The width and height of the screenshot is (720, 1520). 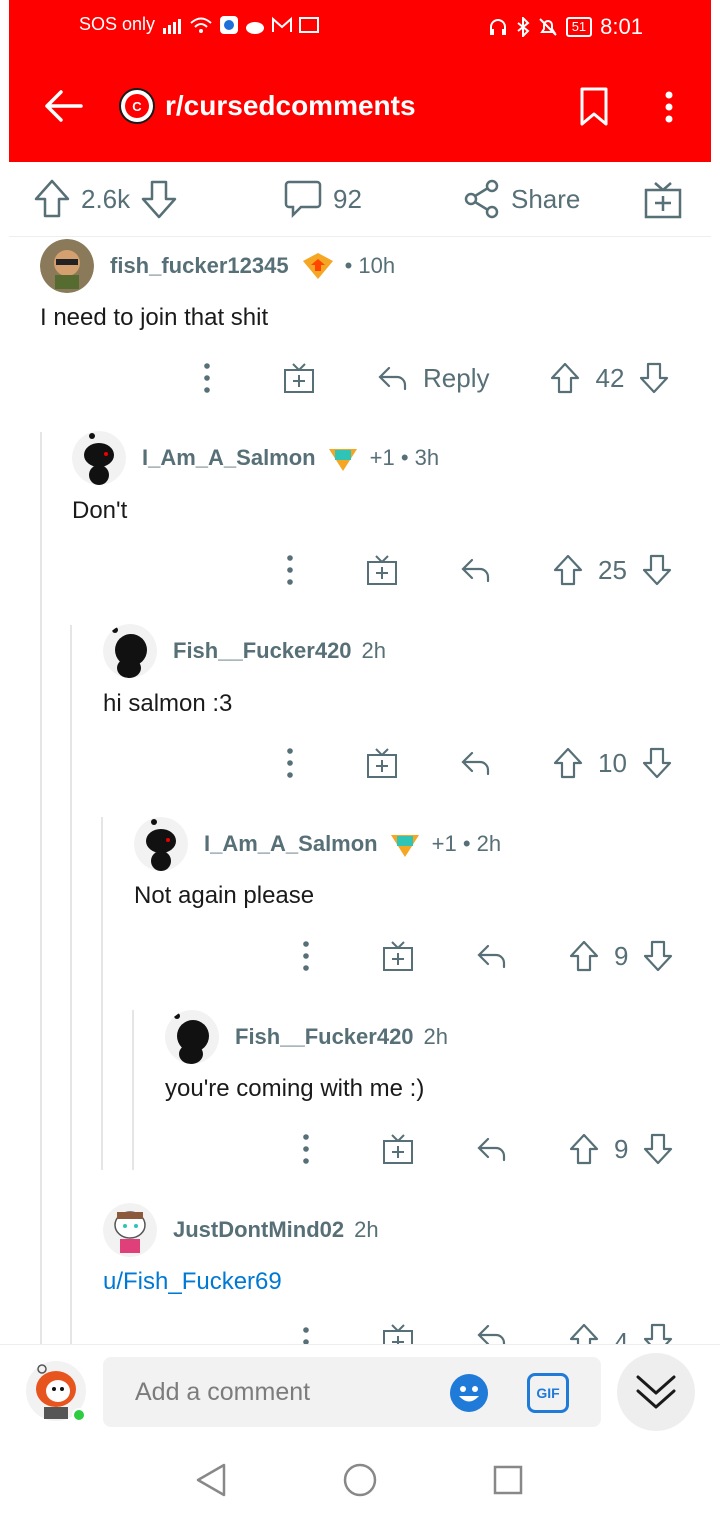 I want to click on user-avatar, so click(x=56, y=1391).